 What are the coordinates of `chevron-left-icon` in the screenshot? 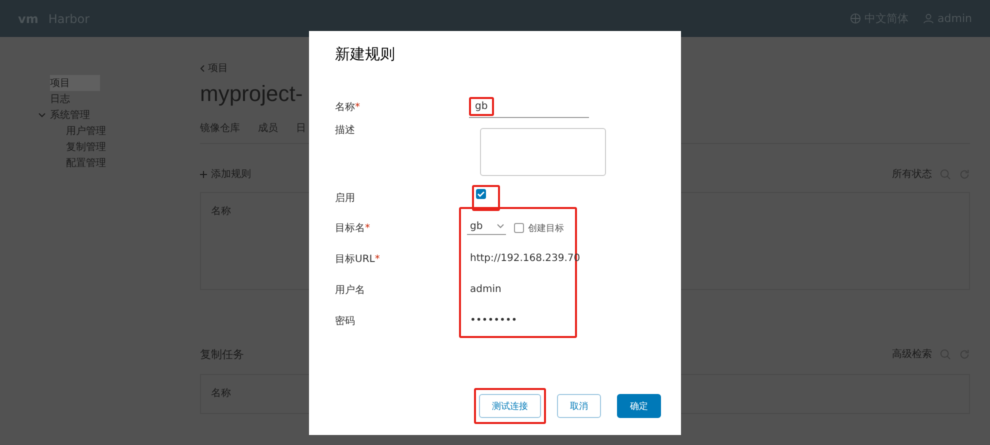 It's located at (202, 68).